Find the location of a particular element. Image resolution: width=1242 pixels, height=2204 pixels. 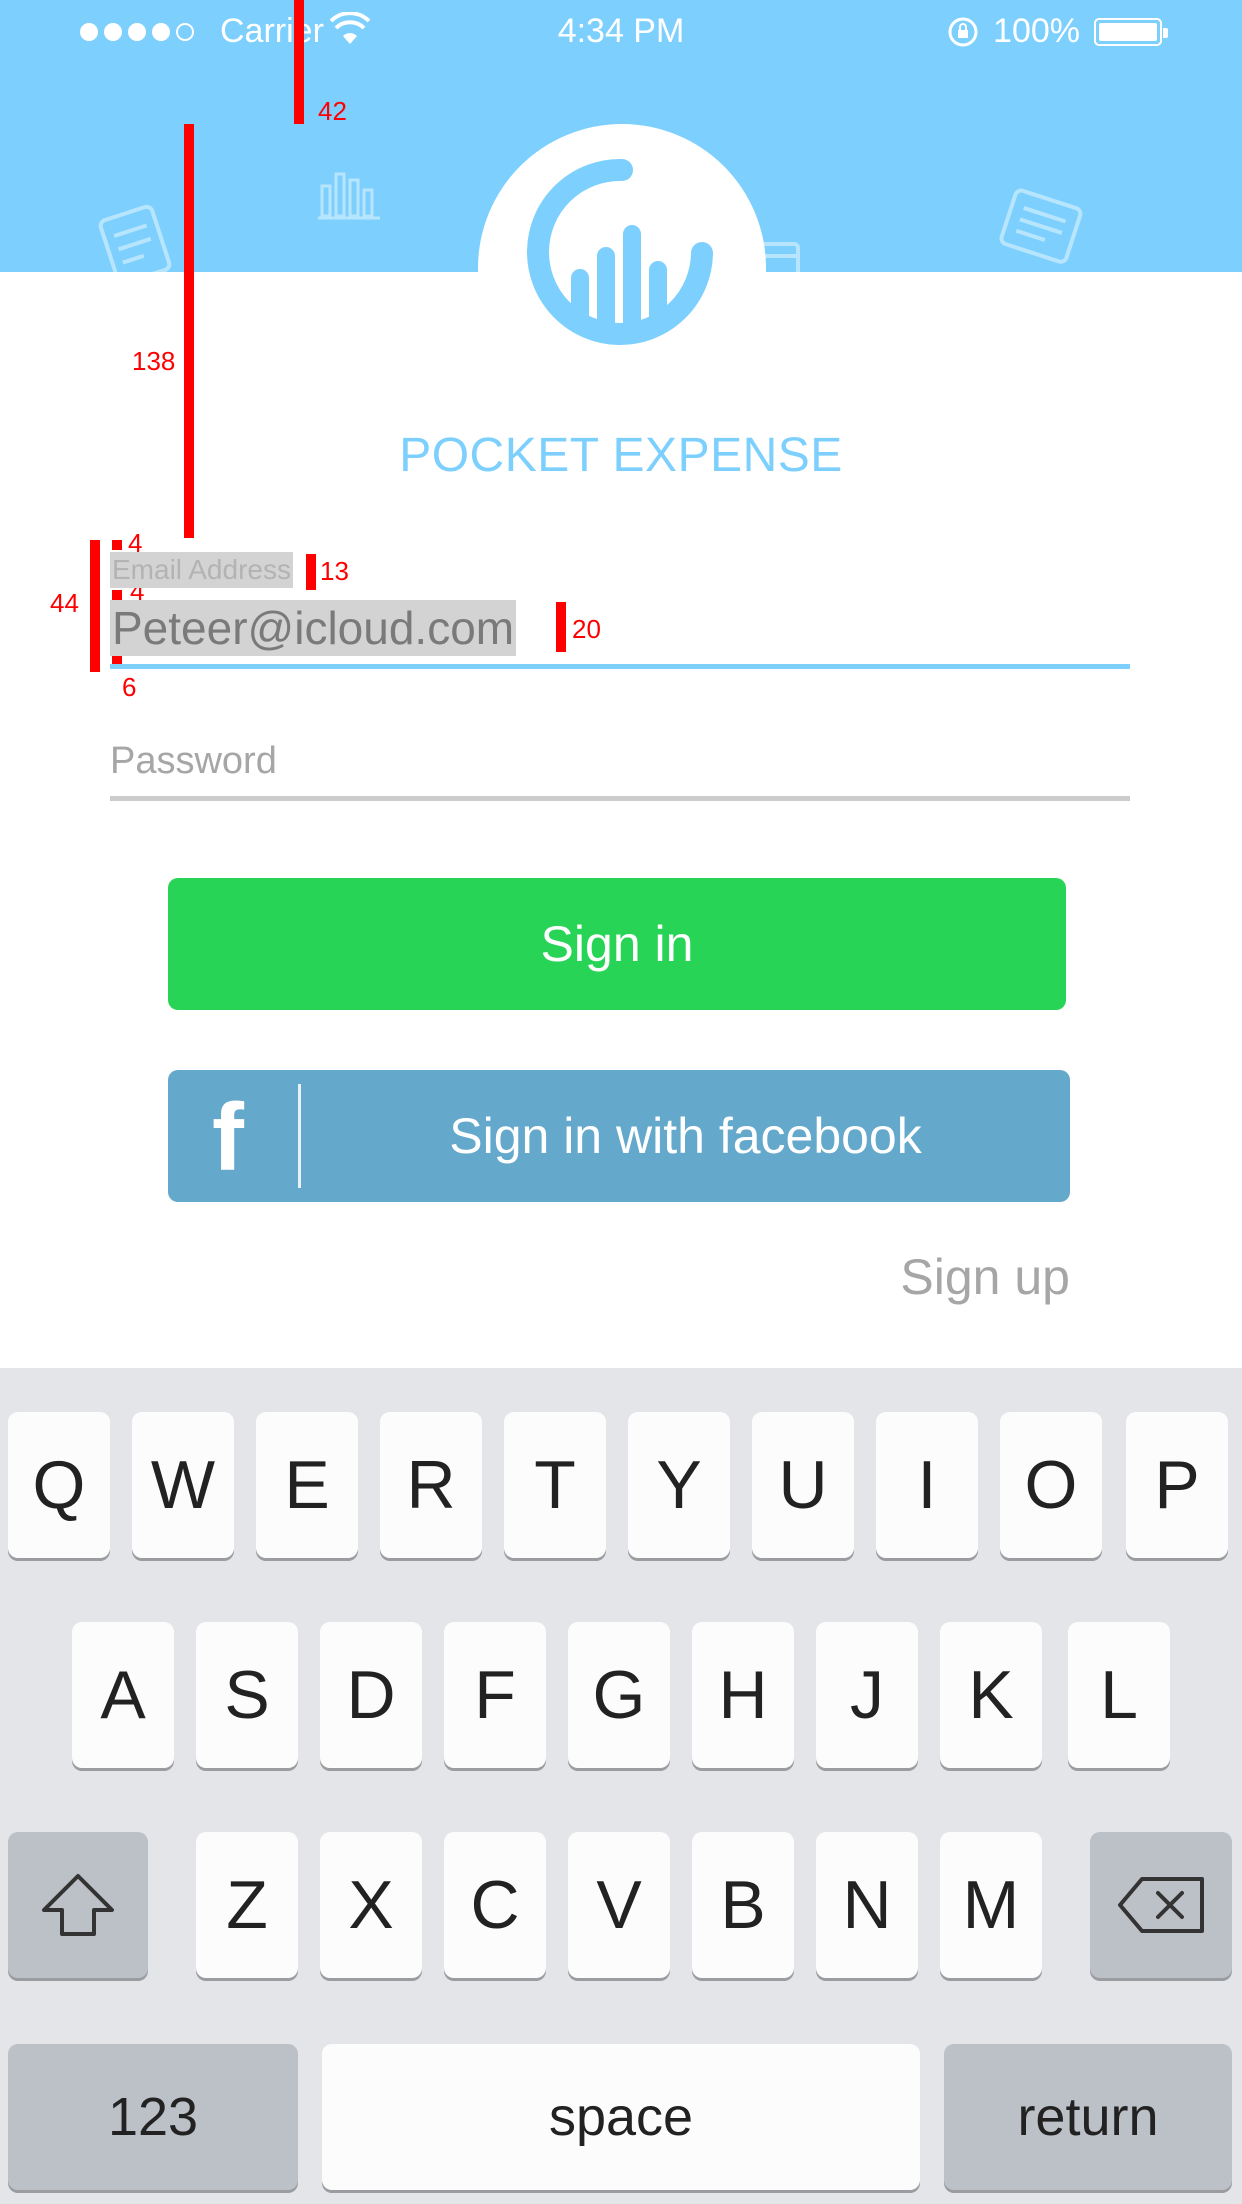

key-w: W is located at coordinates (183, 1485).